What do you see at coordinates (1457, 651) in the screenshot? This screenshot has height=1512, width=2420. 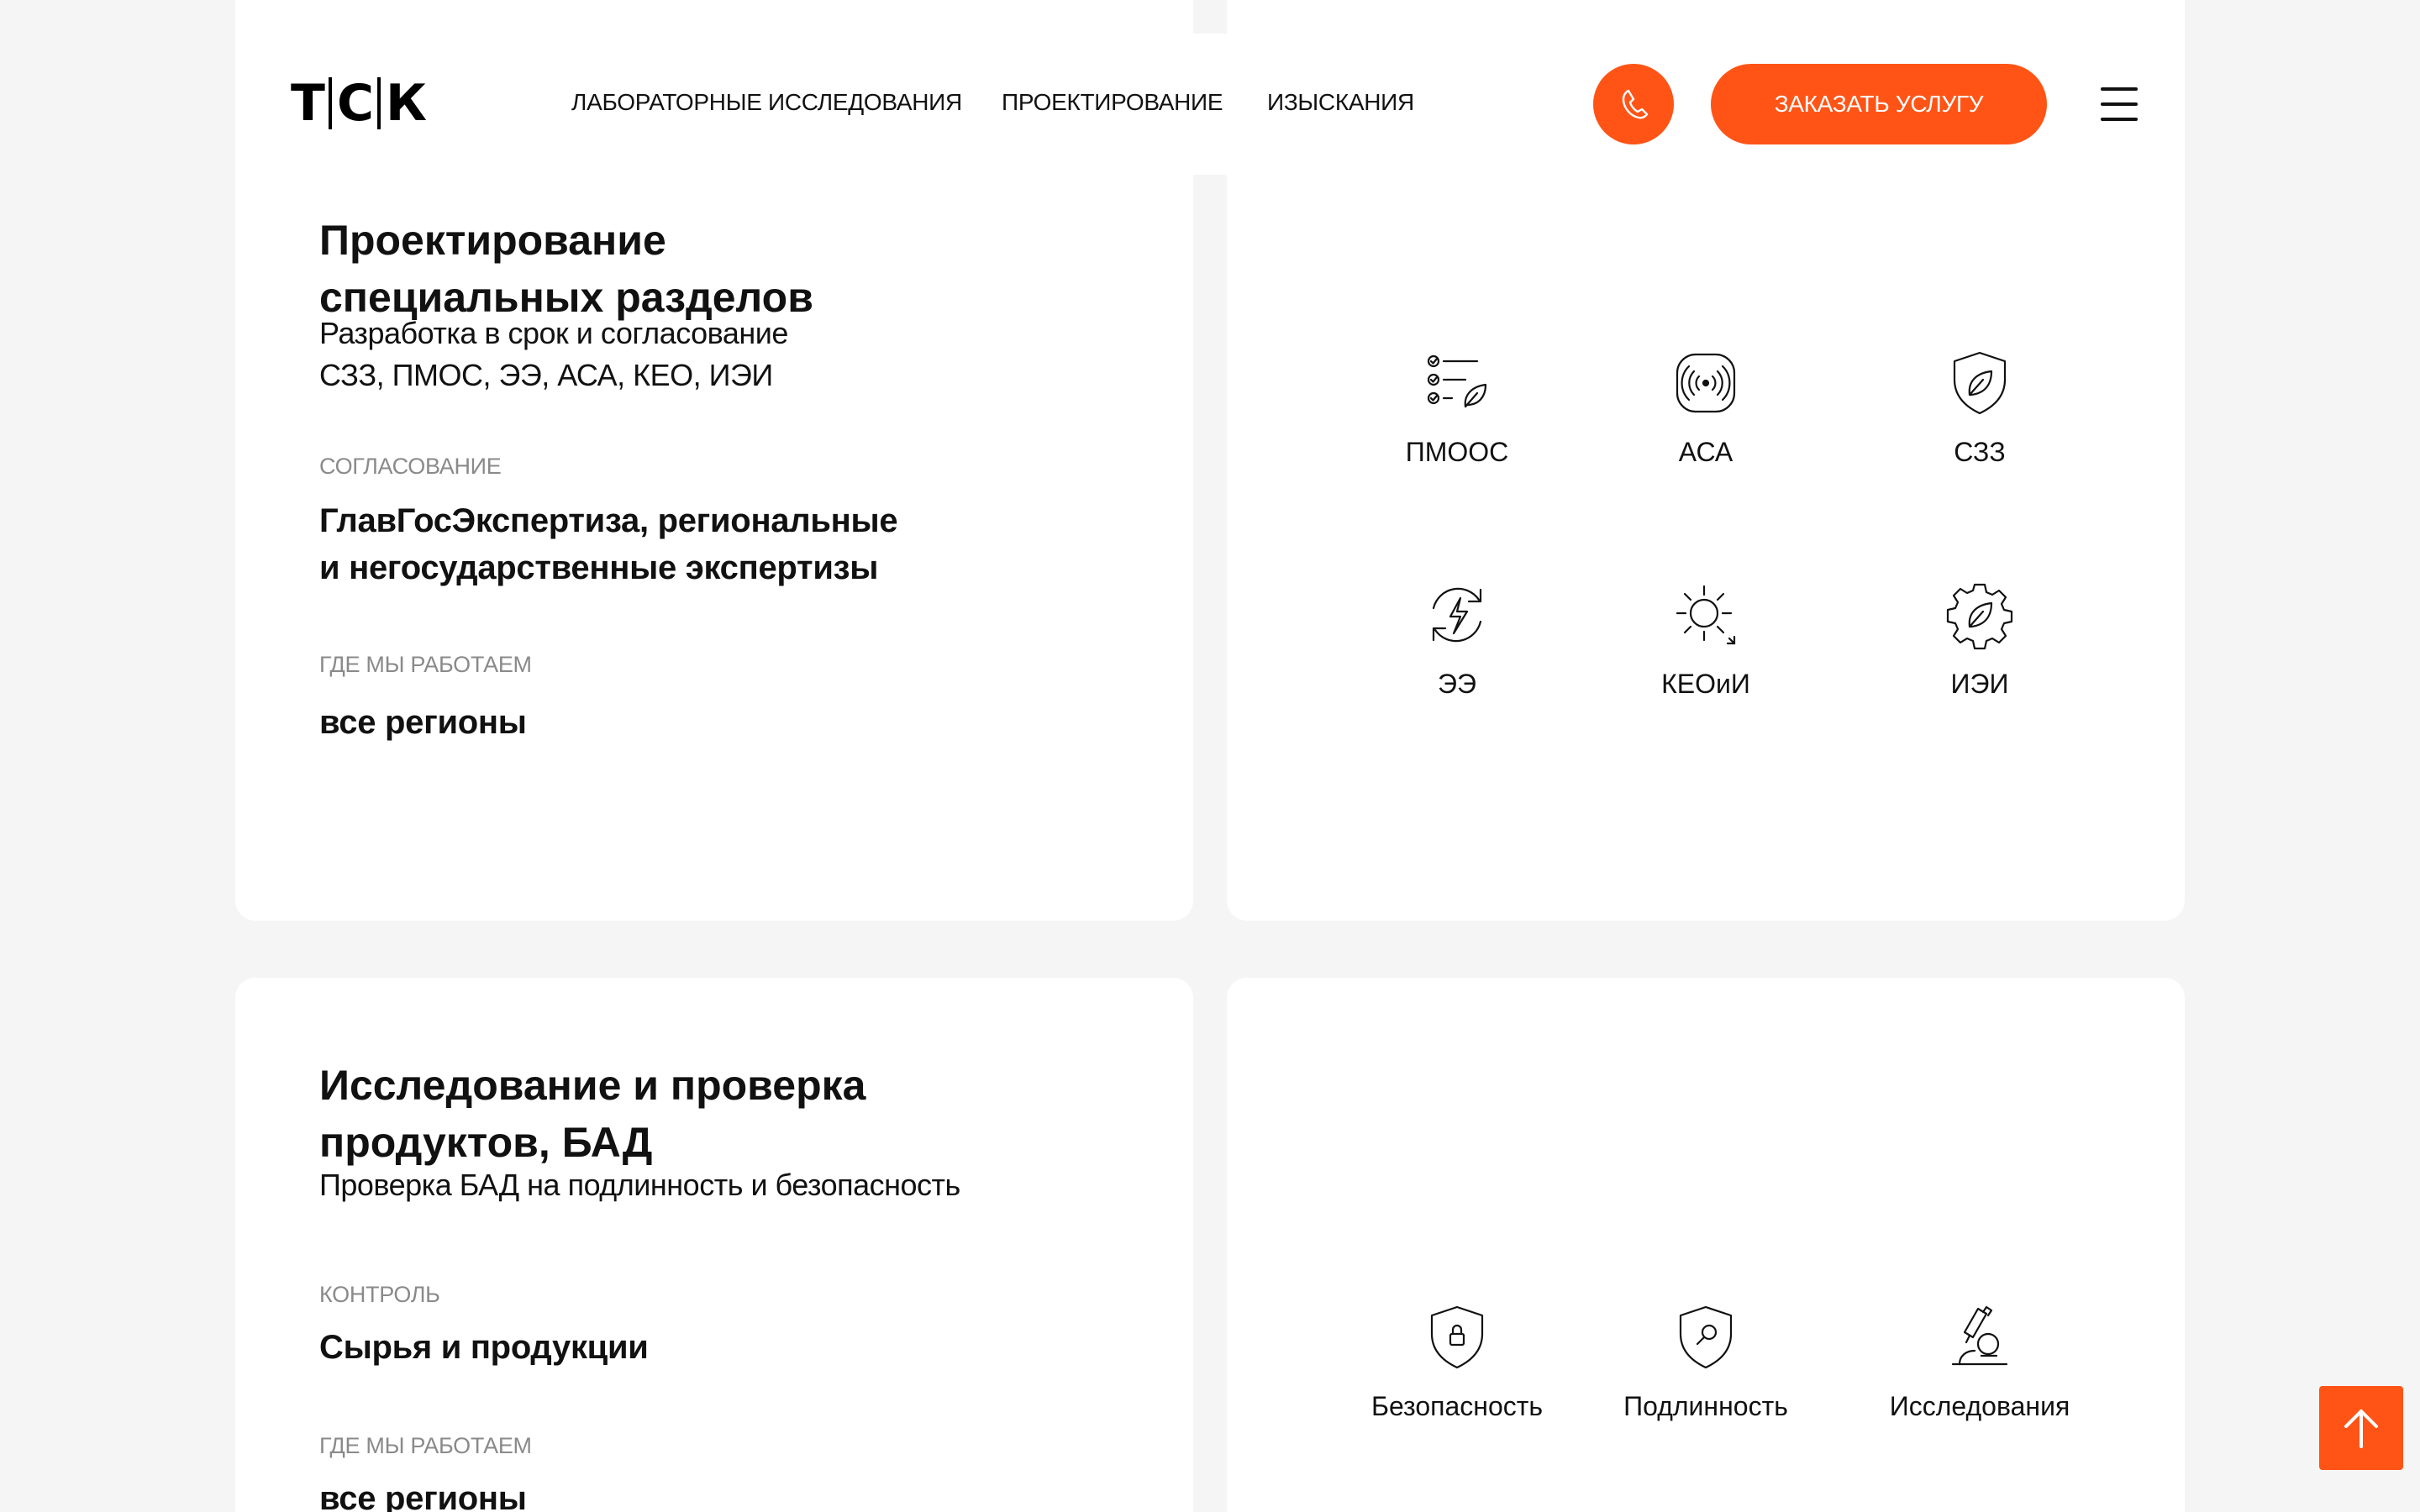 I see `icon-item-ee: ЭЭ` at bounding box center [1457, 651].